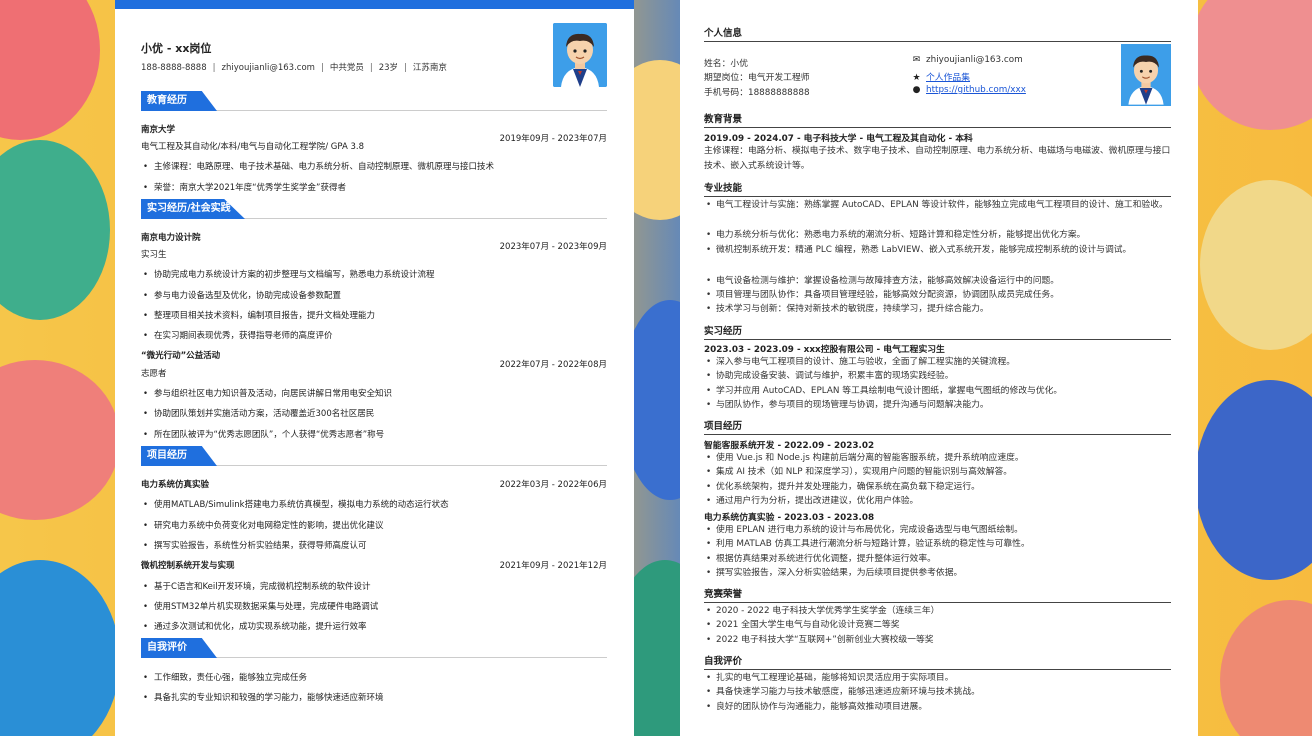 Image resolution: width=1312 pixels, height=736 pixels. What do you see at coordinates (154, 255) in the screenshot?
I see `role: 实习生` at bounding box center [154, 255].